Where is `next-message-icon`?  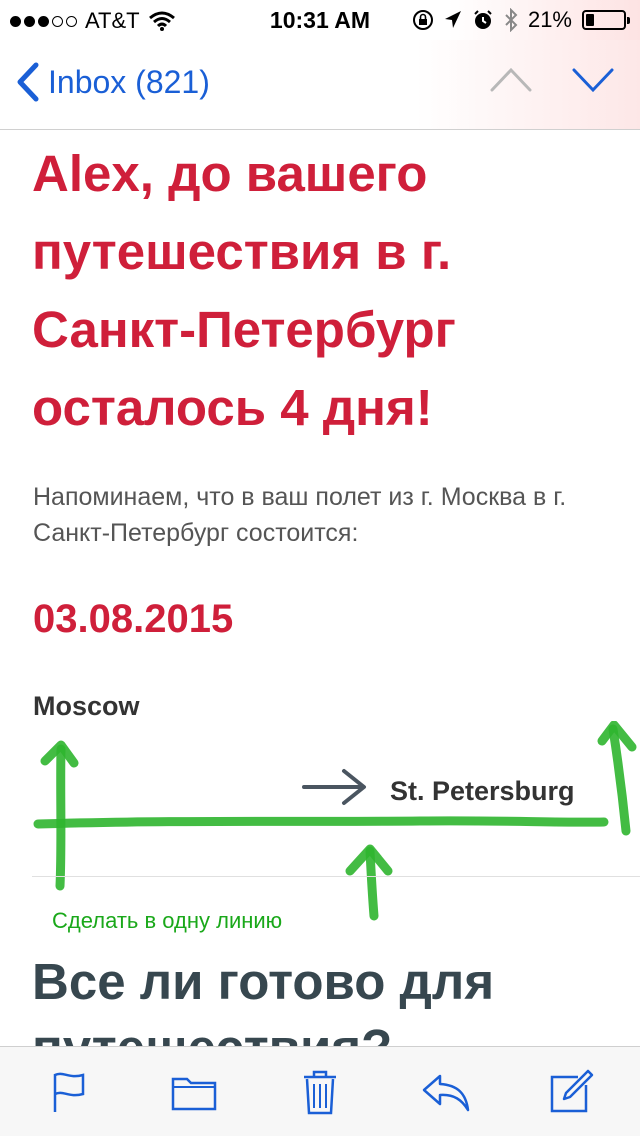 next-message-icon is located at coordinates (593, 80).